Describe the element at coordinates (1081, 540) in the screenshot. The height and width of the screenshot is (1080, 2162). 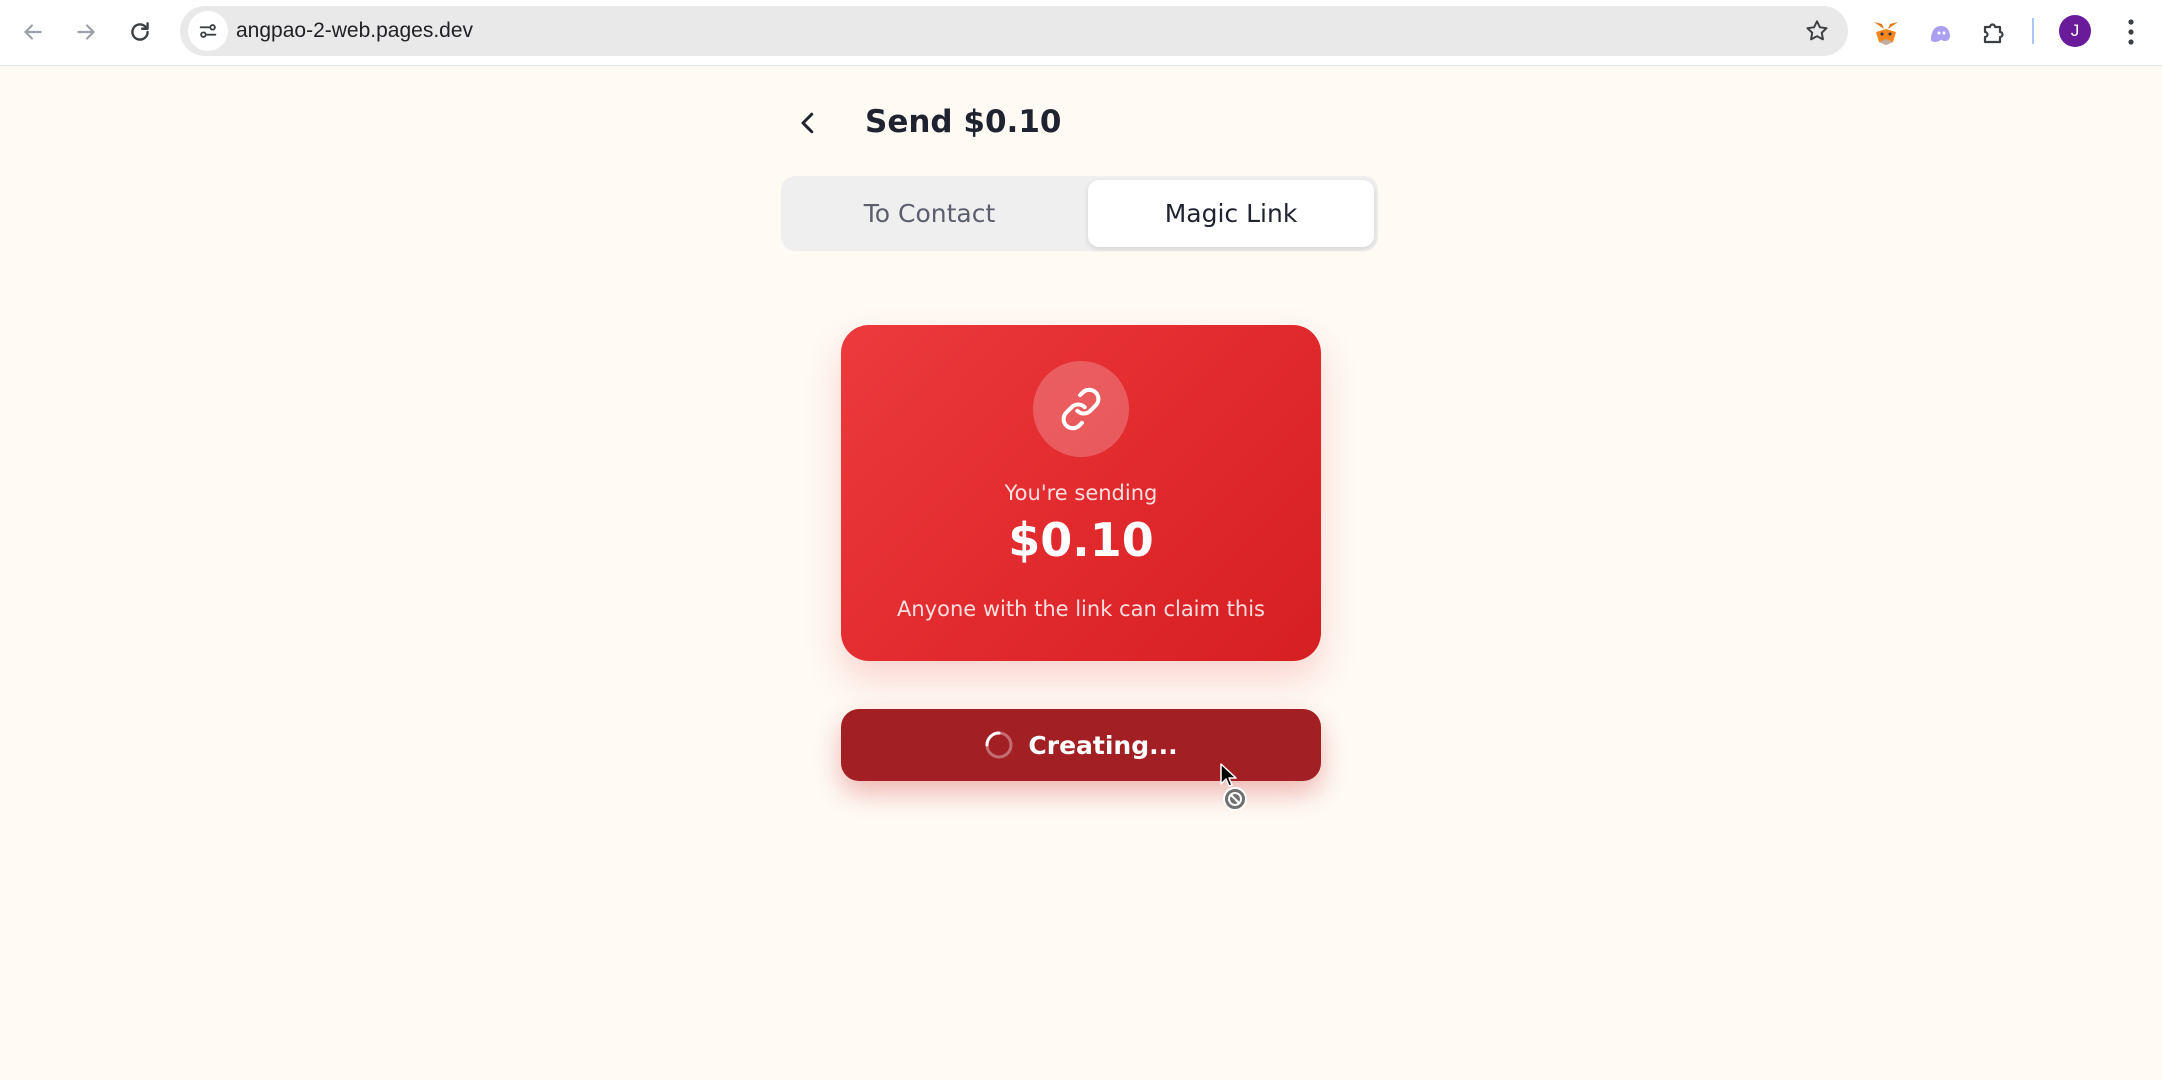
I see `sending-amount: $0.10` at that location.